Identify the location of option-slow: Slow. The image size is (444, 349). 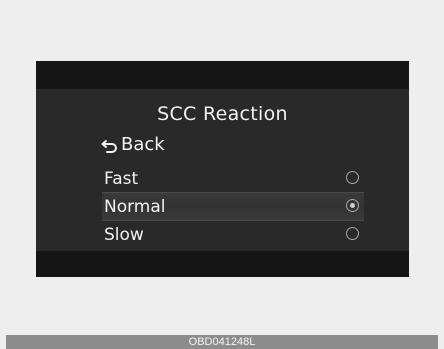
(233, 234).